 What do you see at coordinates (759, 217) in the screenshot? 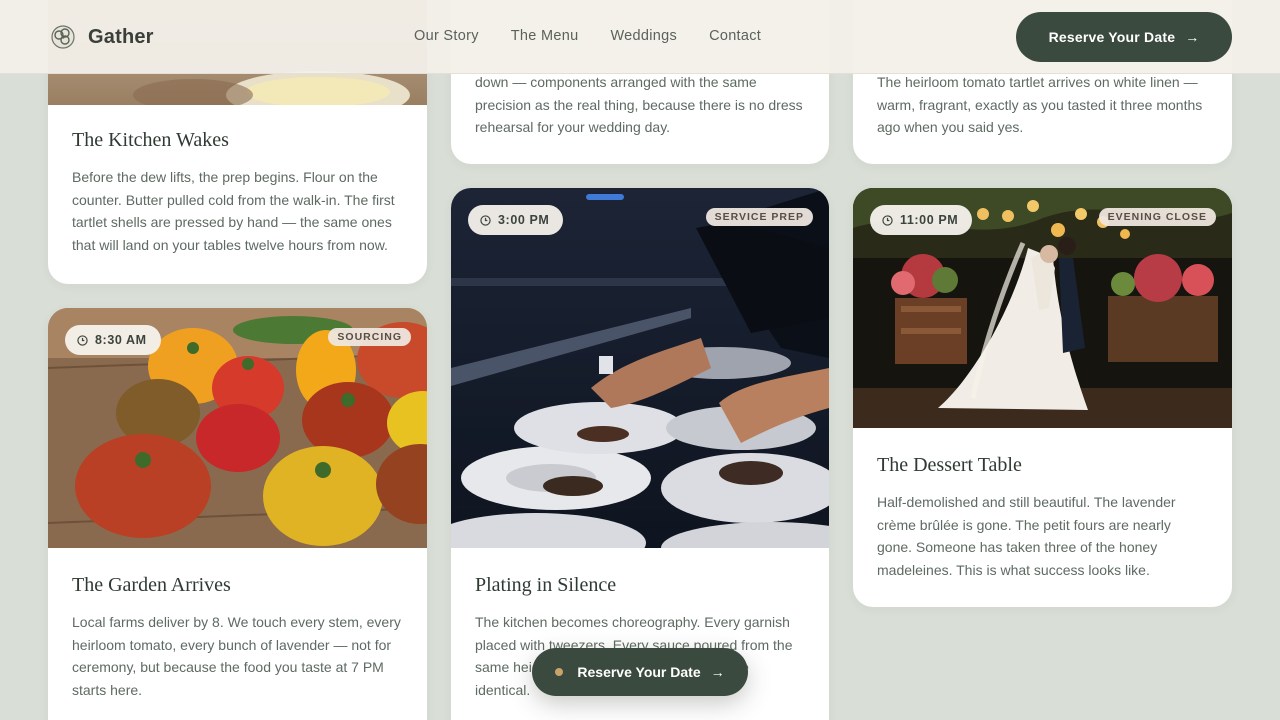
I see `category-tag: SERVICE PREP` at bounding box center [759, 217].